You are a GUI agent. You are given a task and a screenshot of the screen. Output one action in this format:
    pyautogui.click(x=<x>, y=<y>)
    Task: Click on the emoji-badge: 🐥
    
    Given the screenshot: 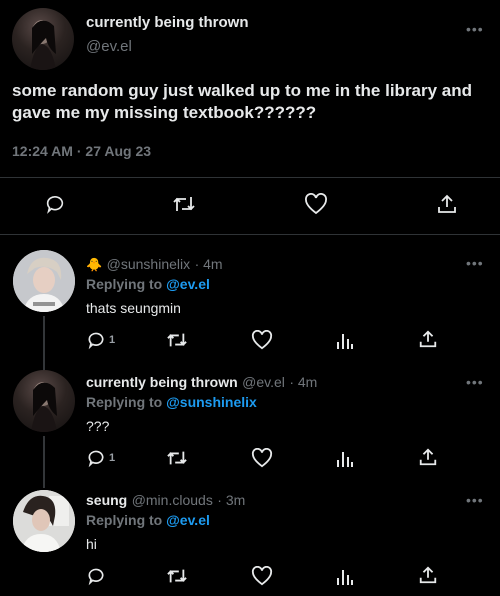 What is the action you would take?
    pyautogui.click(x=94, y=264)
    